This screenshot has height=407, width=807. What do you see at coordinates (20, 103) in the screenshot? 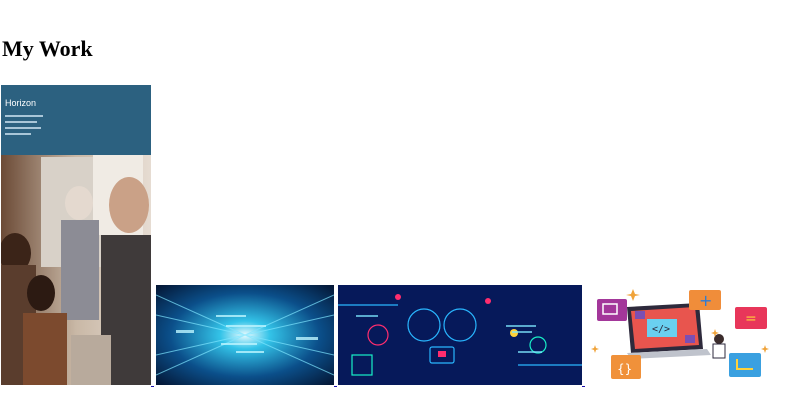
I see `brochure-header-text: Horizon` at bounding box center [20, 103].